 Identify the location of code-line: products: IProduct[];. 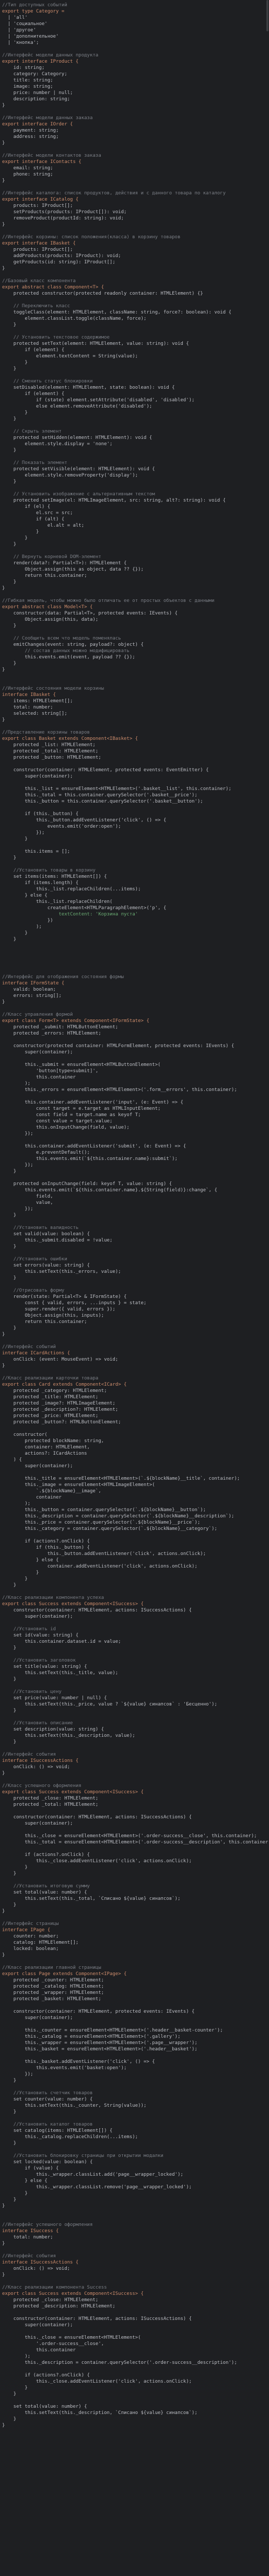
(134, 250).